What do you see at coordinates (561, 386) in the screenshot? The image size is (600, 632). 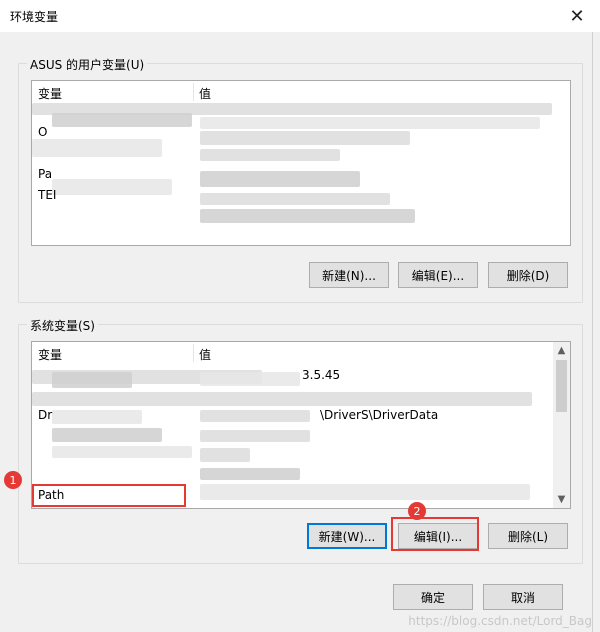 I see `scroll-thumb` at bounding box center [561, 386].